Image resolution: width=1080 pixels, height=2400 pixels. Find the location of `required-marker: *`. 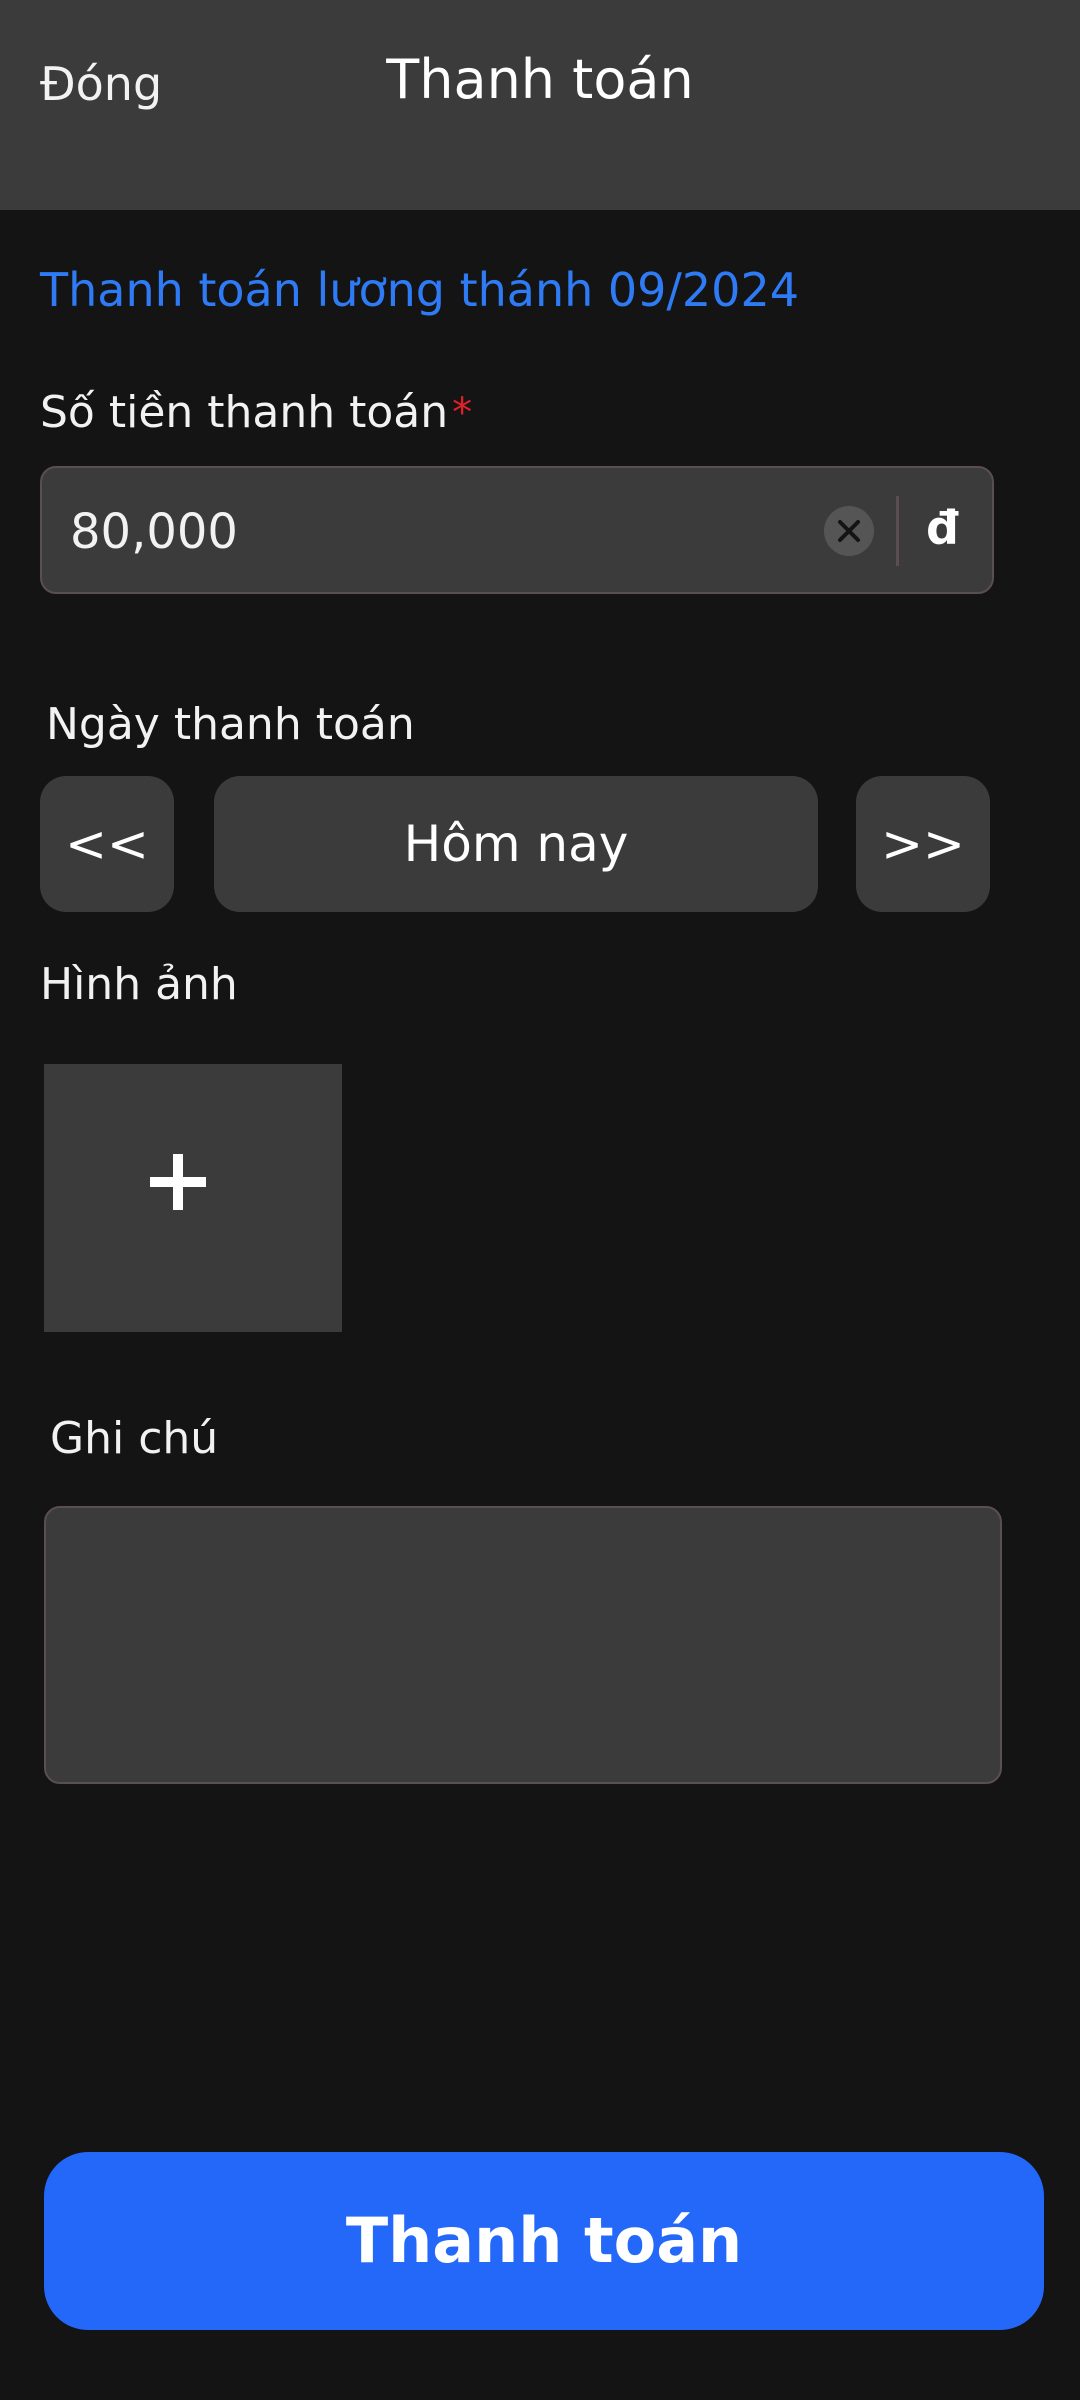

required-marker: * is located at coordinates (462, 413).